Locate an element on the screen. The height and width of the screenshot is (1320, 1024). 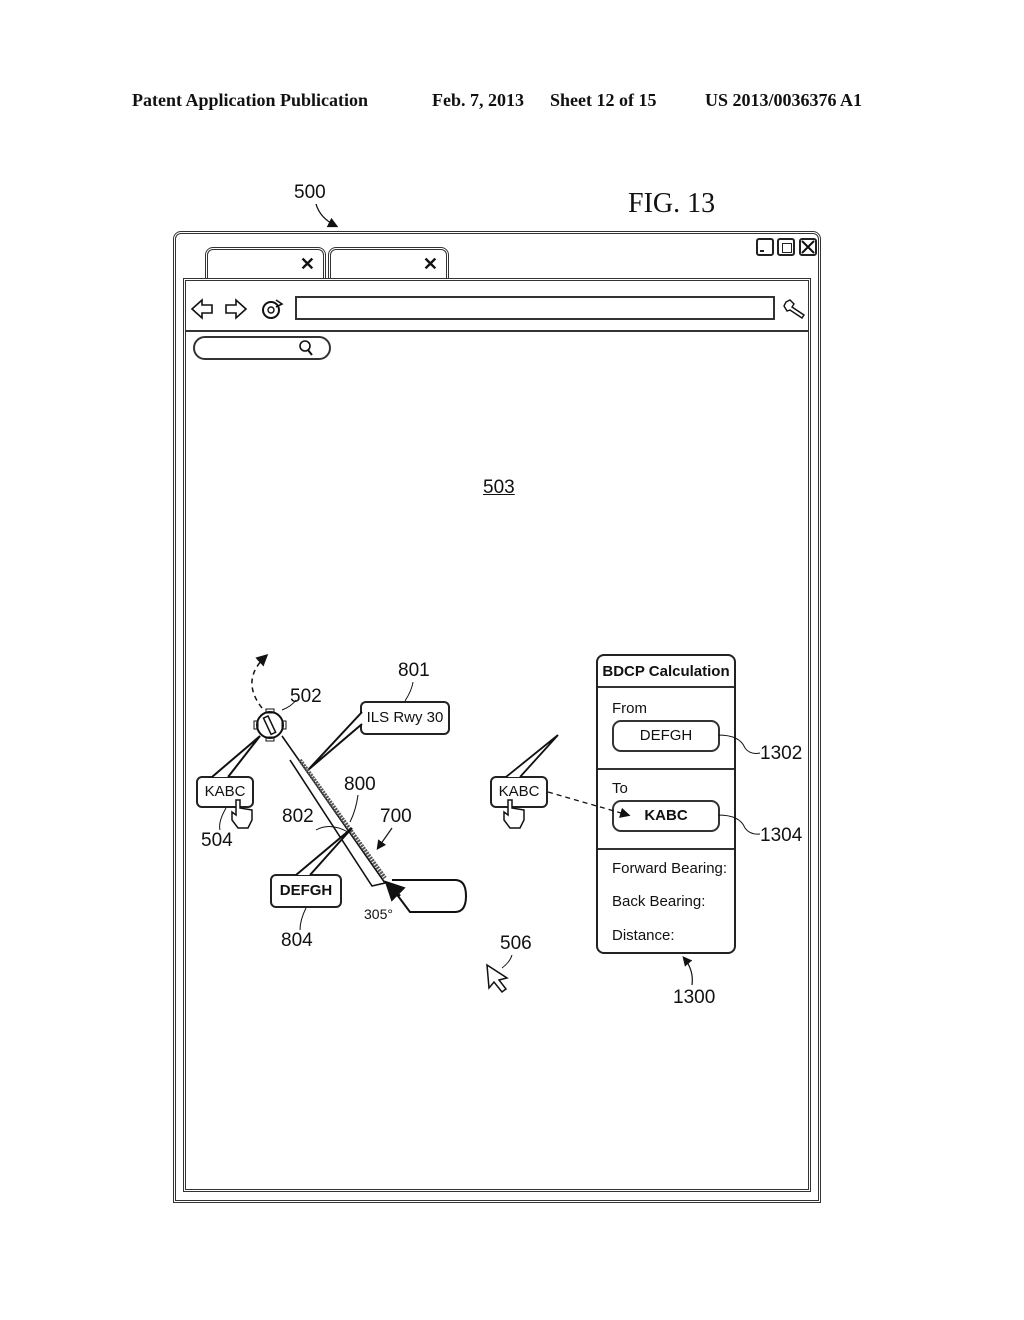
back-icon is located at coordinates (201, 309).